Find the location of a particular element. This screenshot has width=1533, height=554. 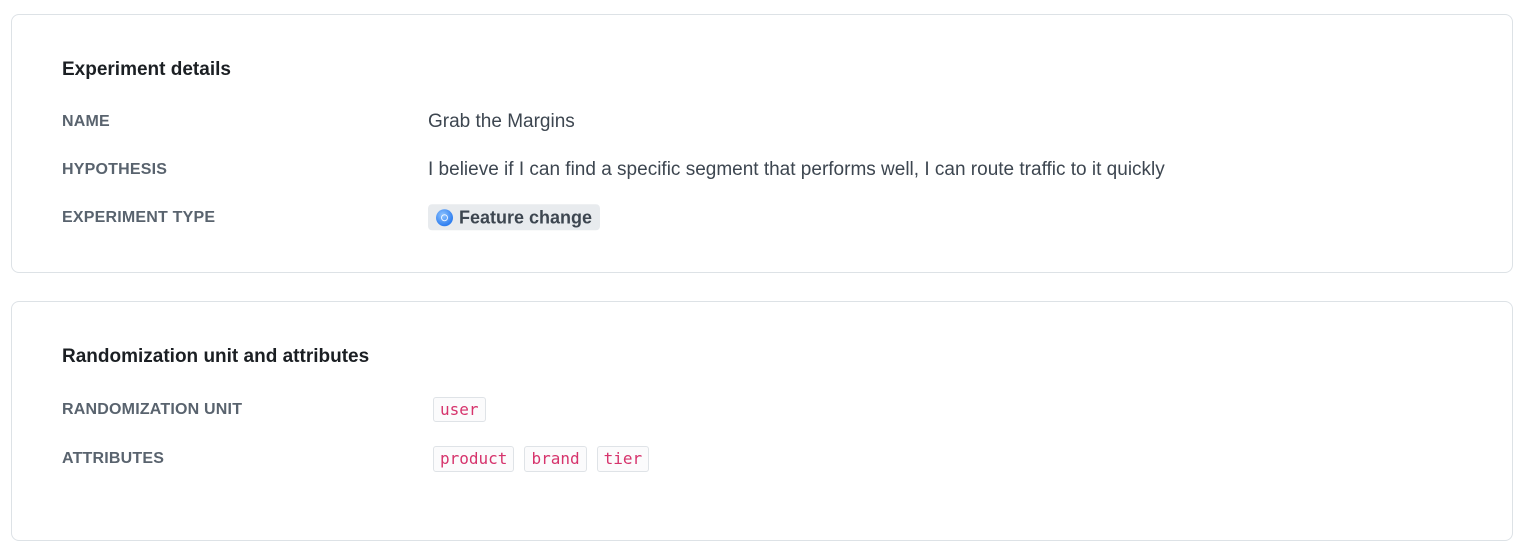

experiment-type-label: EXPERIMENT TYPE is located at coordinates (139, 217).